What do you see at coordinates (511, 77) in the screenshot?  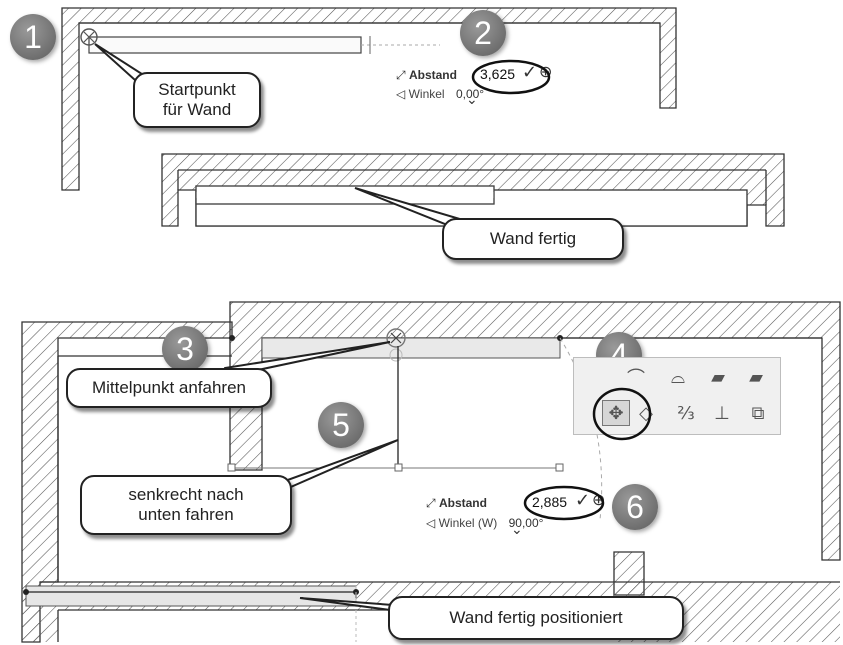 I see `highlight-ellipse-top` at bounding box center [511, 77].